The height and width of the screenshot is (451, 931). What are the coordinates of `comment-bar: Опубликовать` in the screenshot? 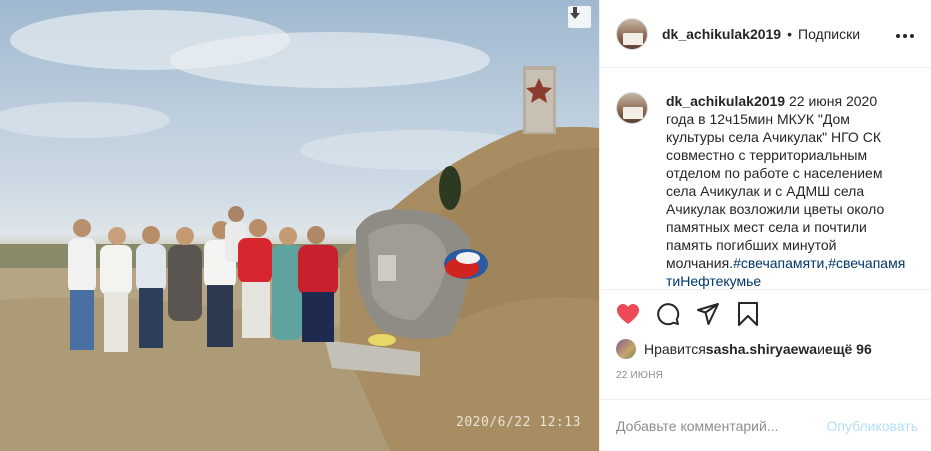 It's located at (765, 425).